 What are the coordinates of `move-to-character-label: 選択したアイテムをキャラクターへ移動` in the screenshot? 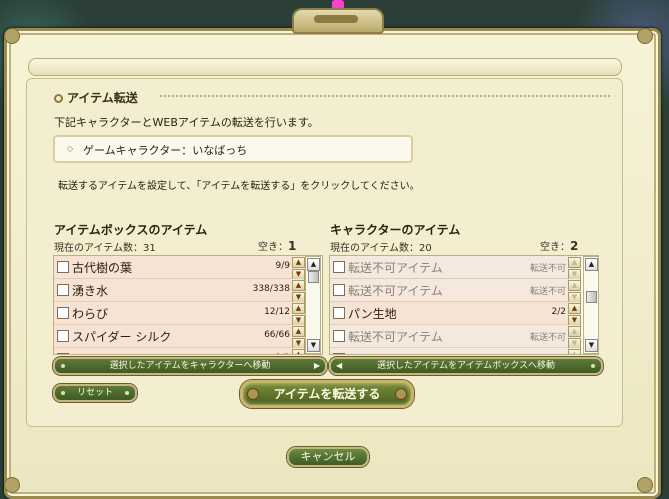 It's located at (190, 366).